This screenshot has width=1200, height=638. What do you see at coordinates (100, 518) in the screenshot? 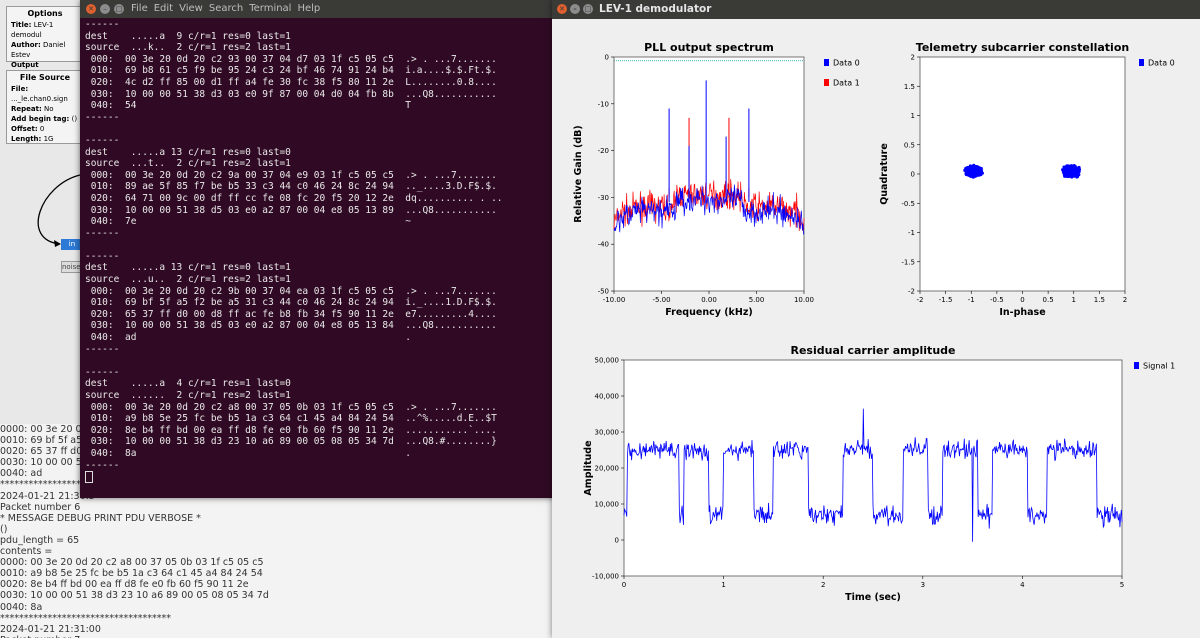
I see `console-line: * MESSAGE DEBUG PRINT PDU VERBOSE *` at bounding box center [100, 518].